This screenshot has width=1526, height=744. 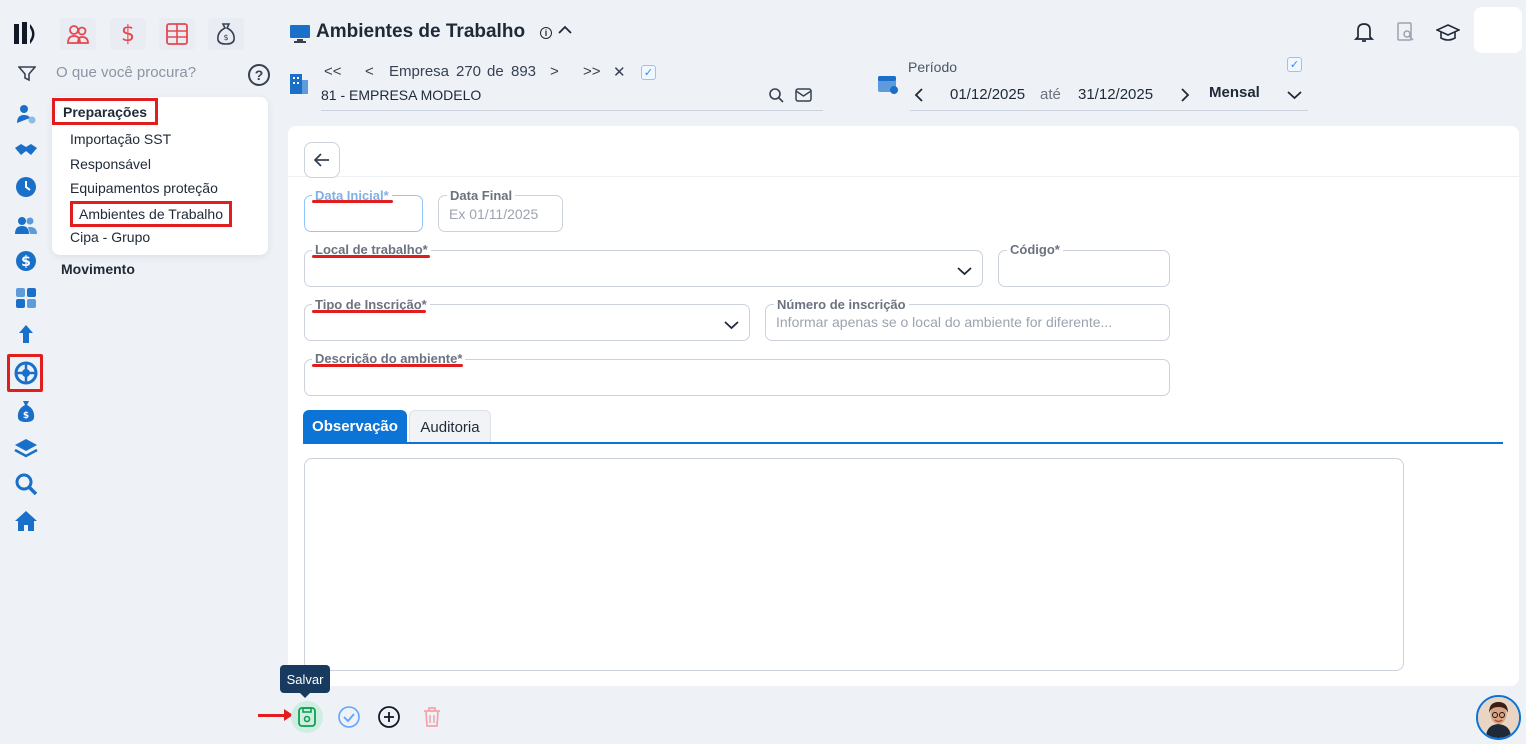 I want to click on people-icon, so click(x=78, y=34).